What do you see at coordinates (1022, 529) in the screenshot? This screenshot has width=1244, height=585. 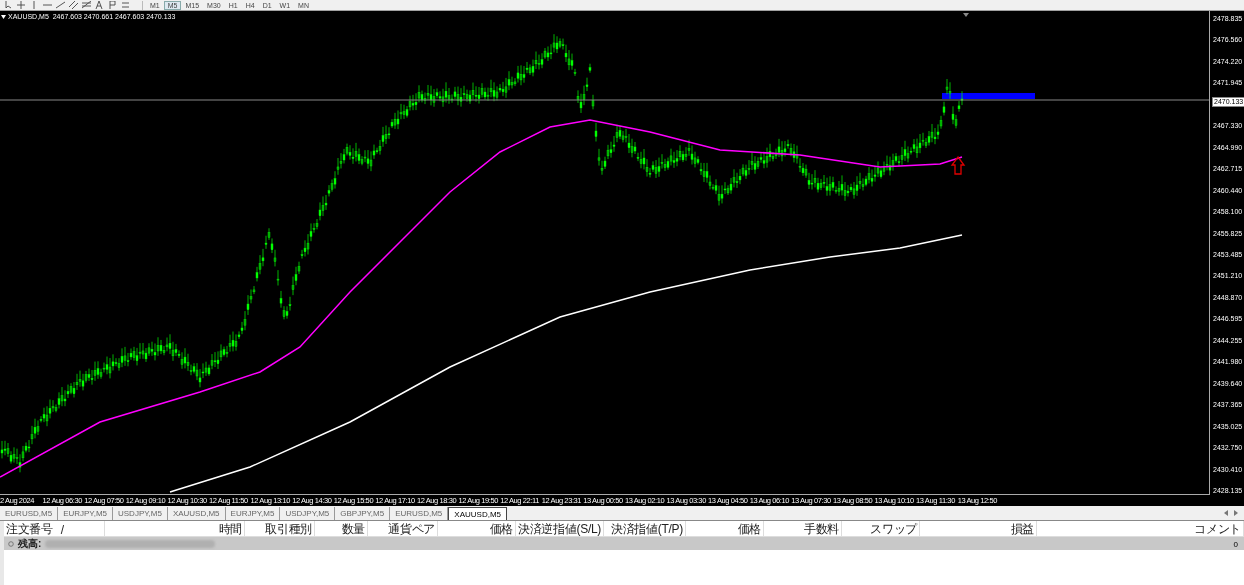 I see `column-title: 損益` at bounding box center [1022, 529].